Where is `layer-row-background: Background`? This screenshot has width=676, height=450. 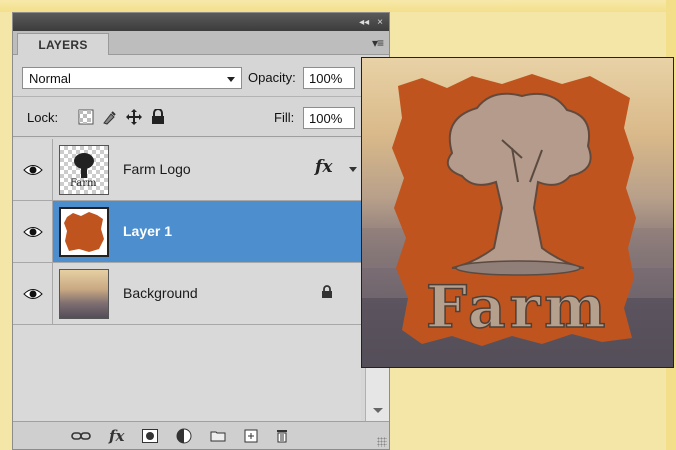
layer-row-background: Background is located at coordinates (187, 294).